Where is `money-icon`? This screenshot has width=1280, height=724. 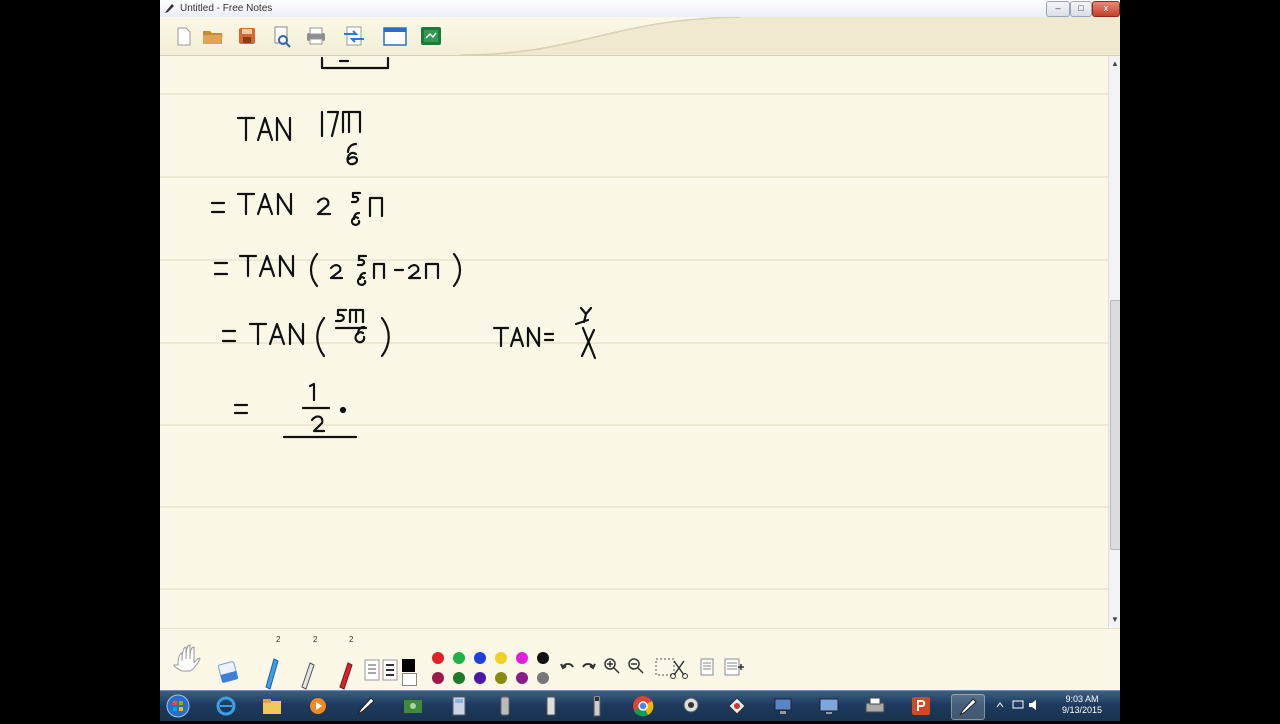
money-icon is located at coordinates (413, 706).